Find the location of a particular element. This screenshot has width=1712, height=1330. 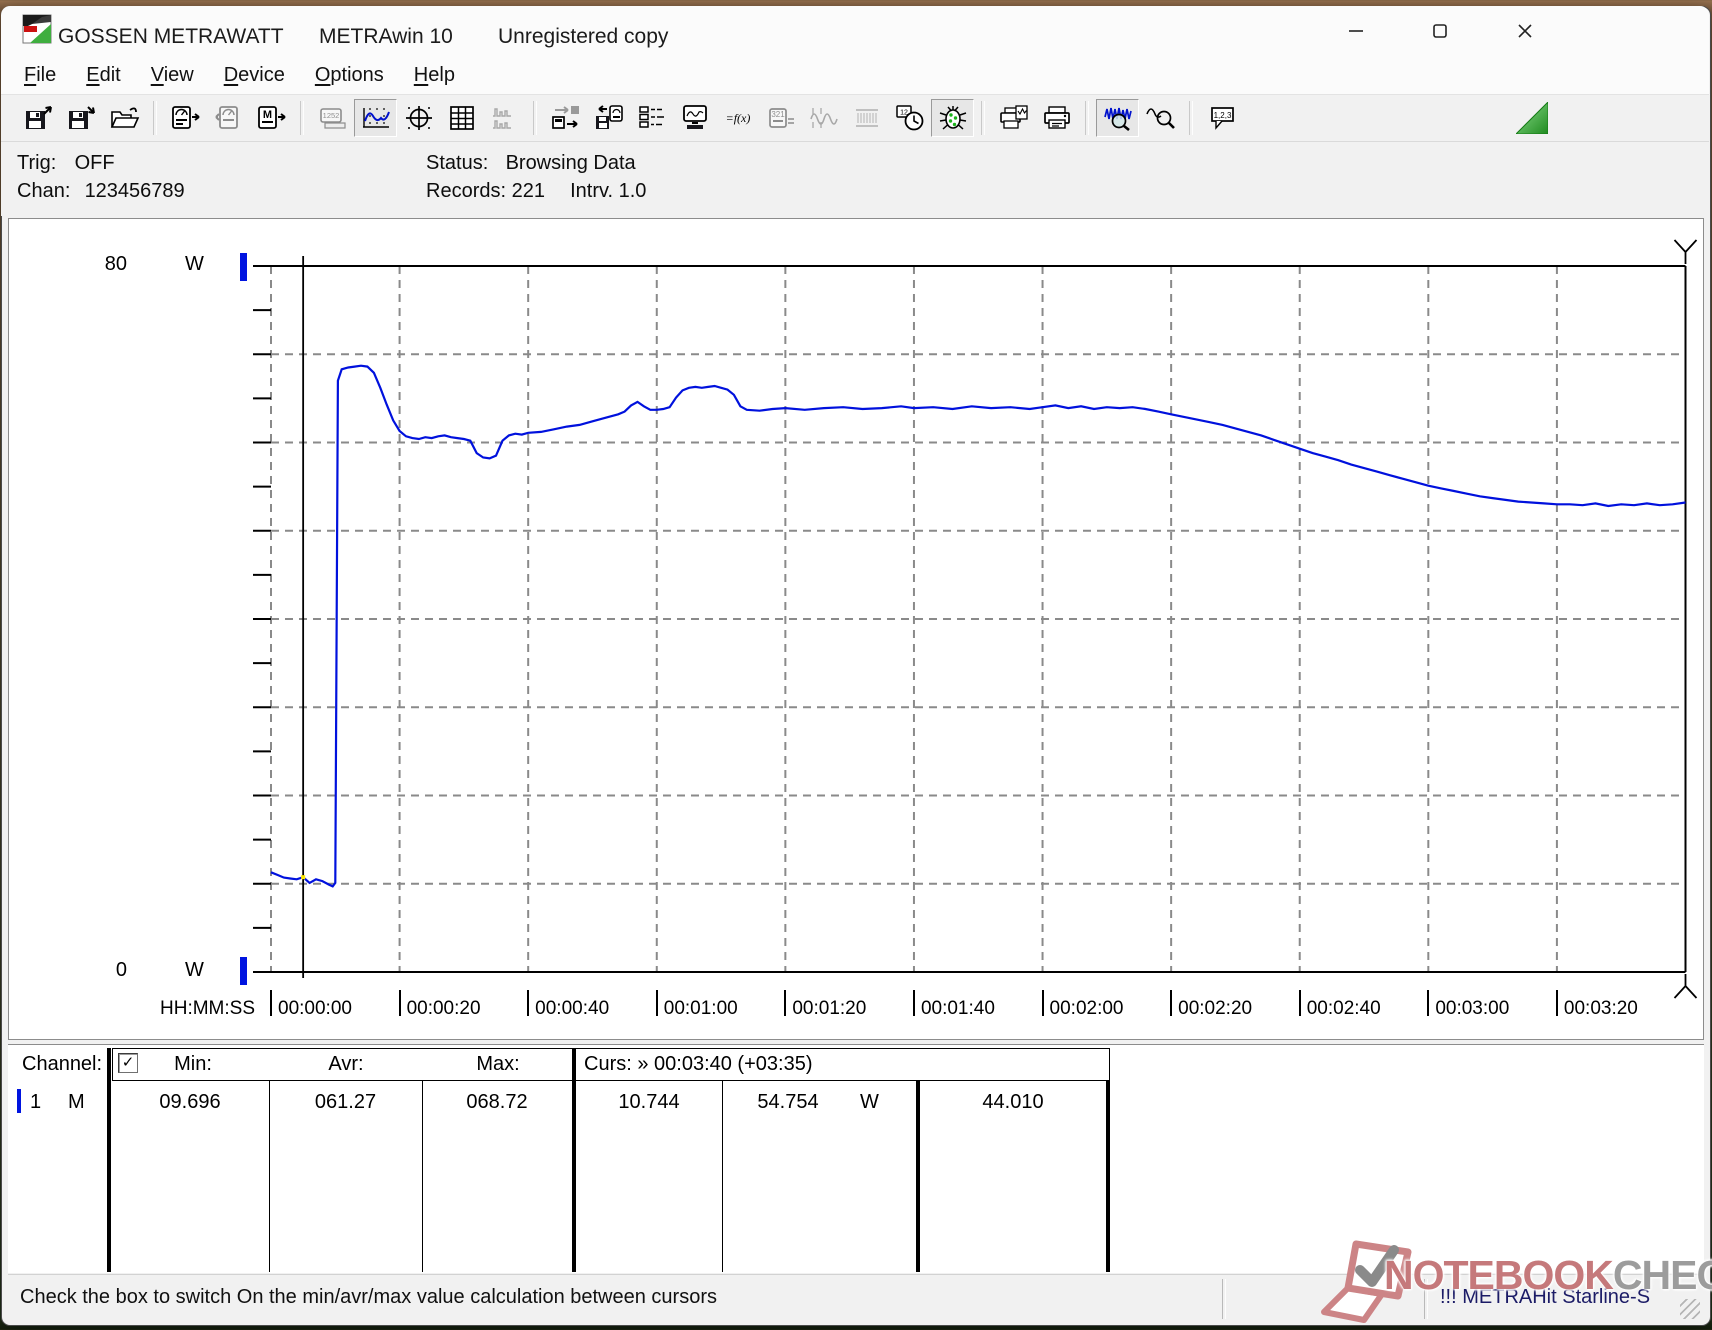

menu-item-edit: Edit is located at coordinates (103, 75).